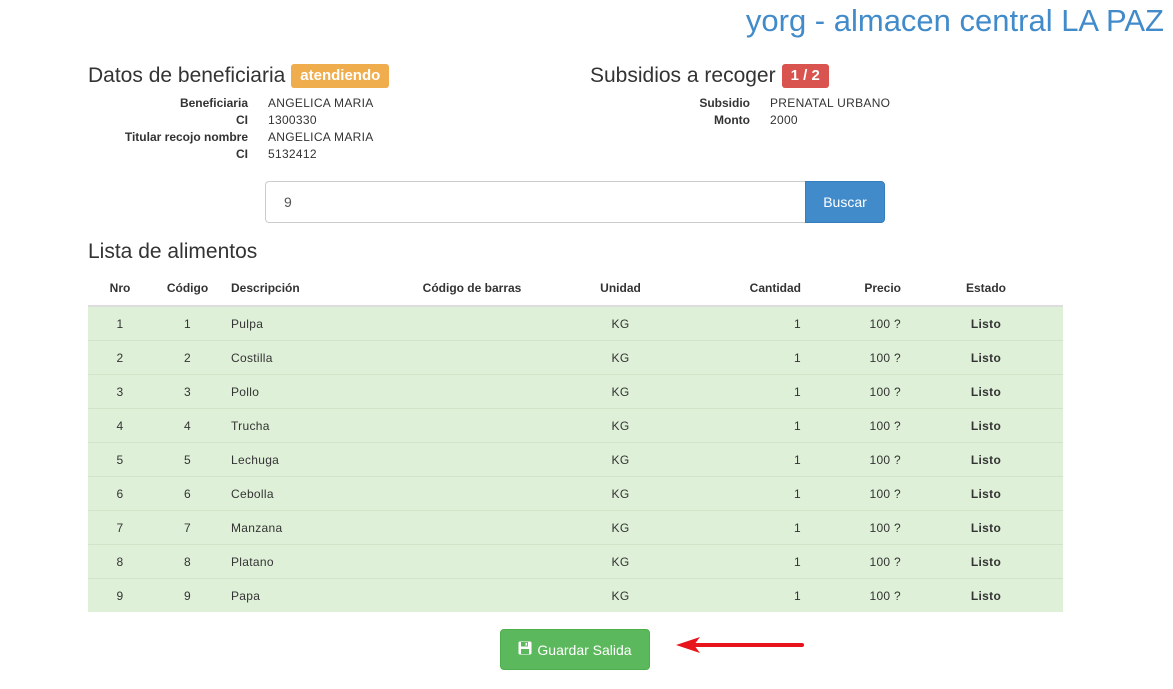 This screenshot has height=689, width=1173. I want to click on detail-value: 1300330, so click(292, 120).